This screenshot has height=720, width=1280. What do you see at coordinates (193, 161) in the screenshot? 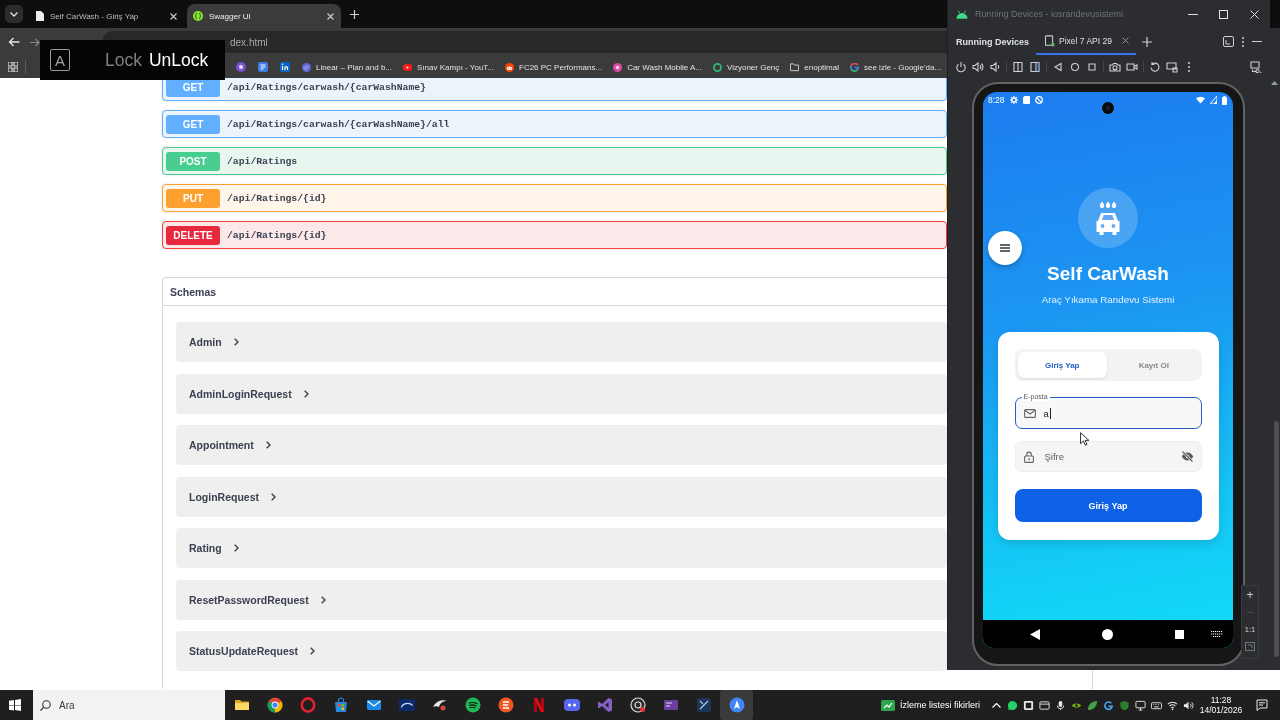
I see `method-badge: POST` at bounding box center [193, 161].